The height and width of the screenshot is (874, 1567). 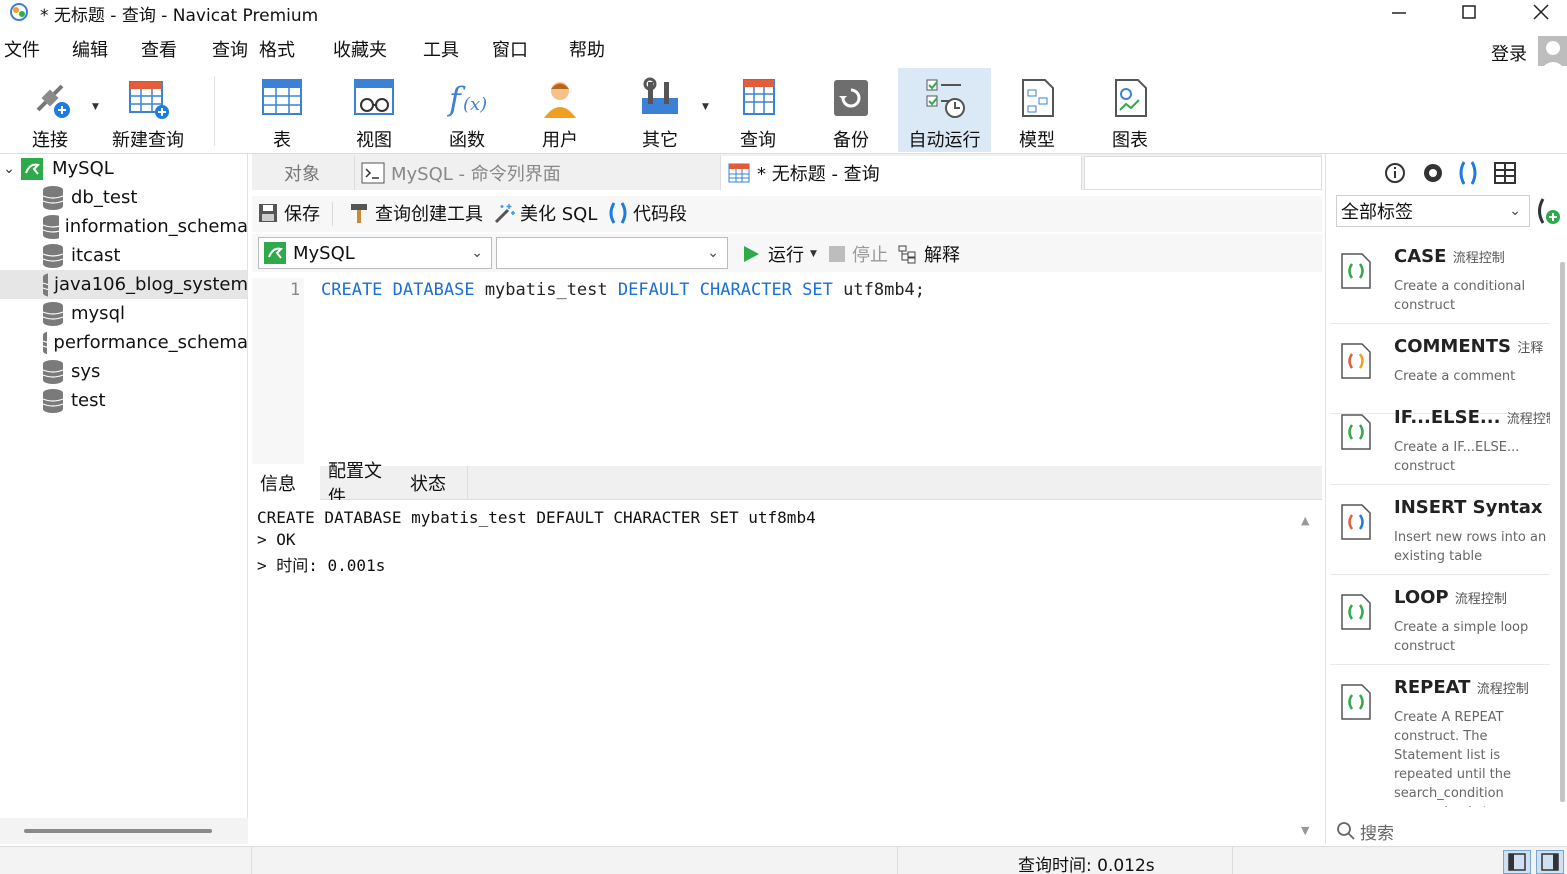 What do you see at coordinates (1552, 53) in the screenshot?
I see `avatar` at bounding box center [1552, 53].